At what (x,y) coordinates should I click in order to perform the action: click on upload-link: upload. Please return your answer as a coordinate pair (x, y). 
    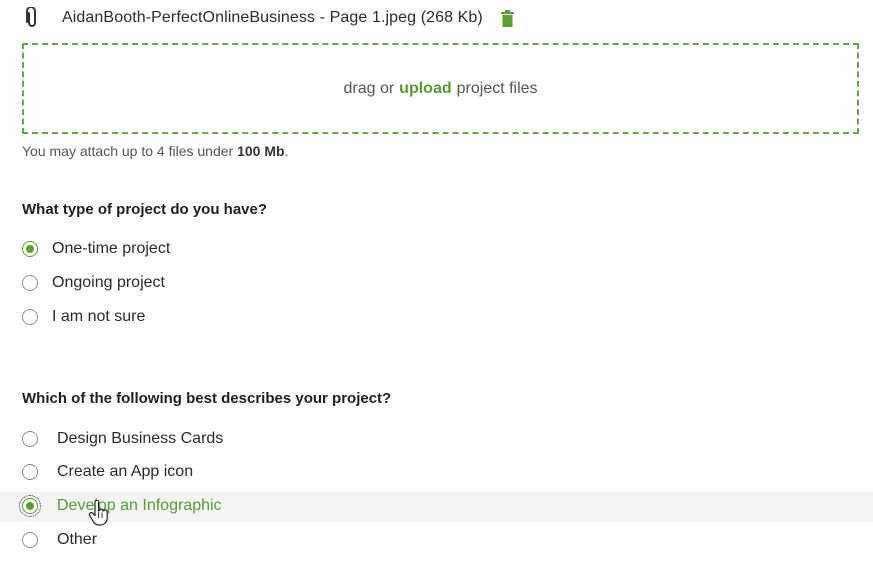
    Looking at the image, I should click on (425, 89).